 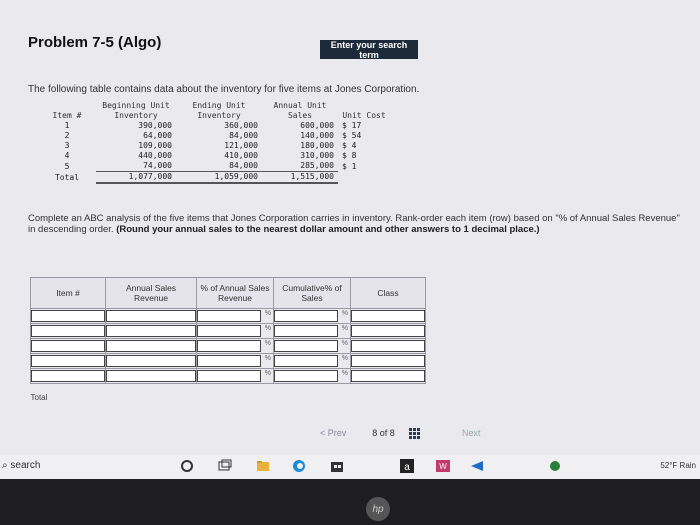 I want to click on edge-icon, so click(x=299, y=466).